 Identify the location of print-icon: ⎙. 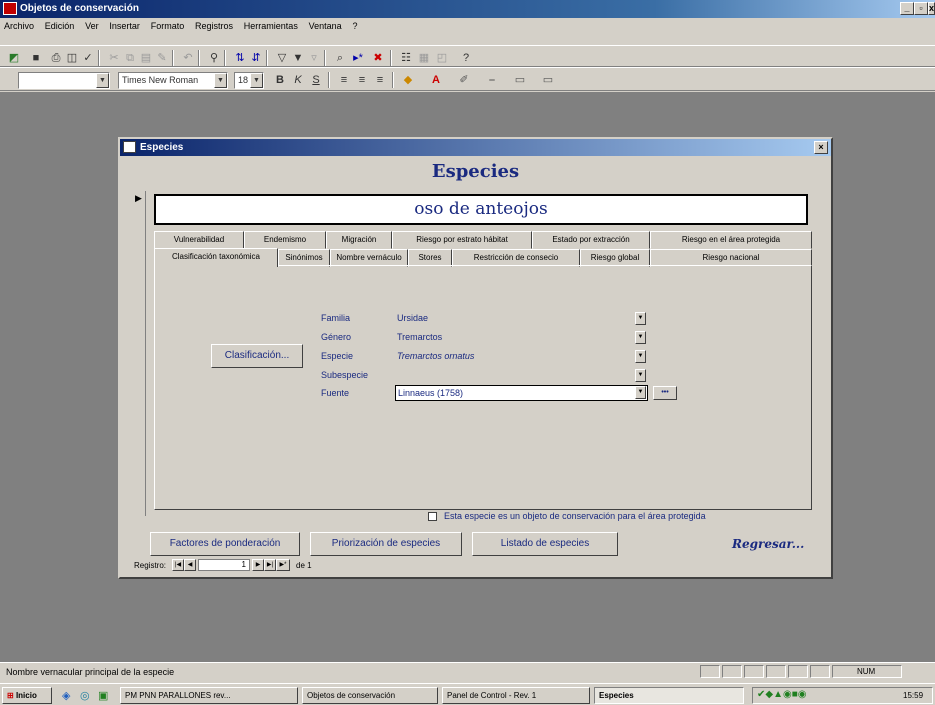
(56, 58).